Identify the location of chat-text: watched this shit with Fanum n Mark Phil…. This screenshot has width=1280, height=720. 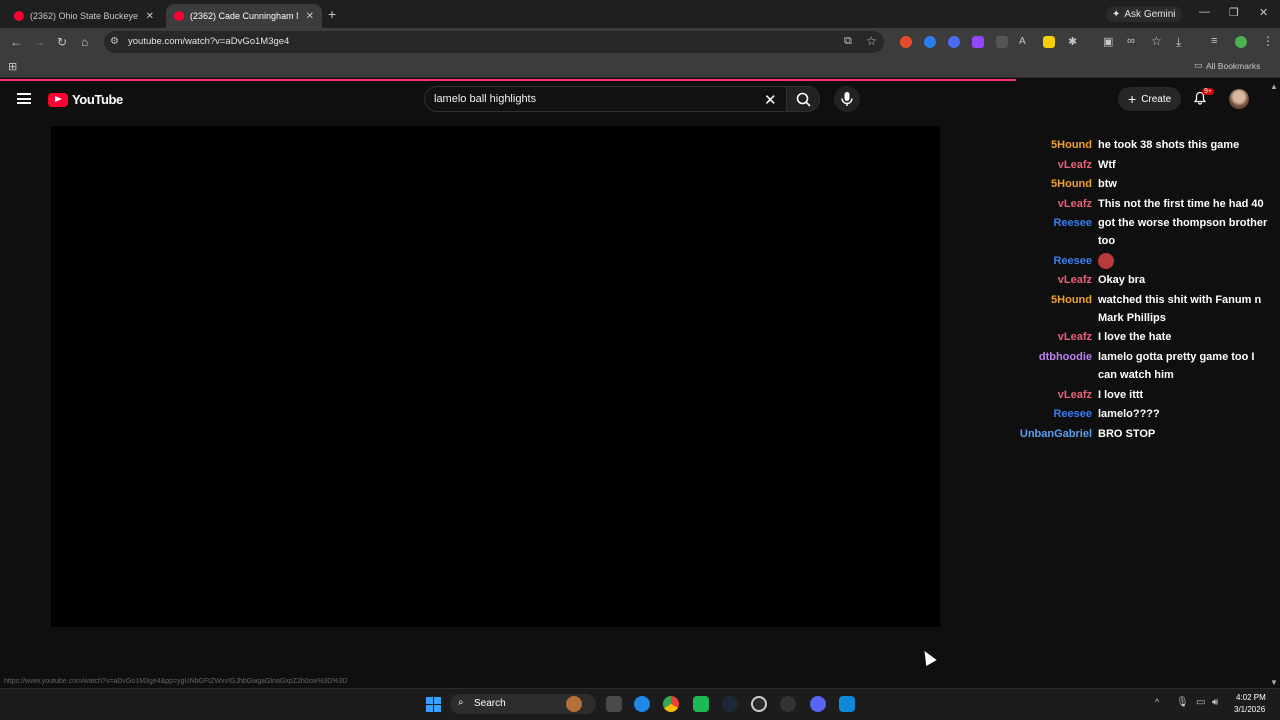
(1180, 309).